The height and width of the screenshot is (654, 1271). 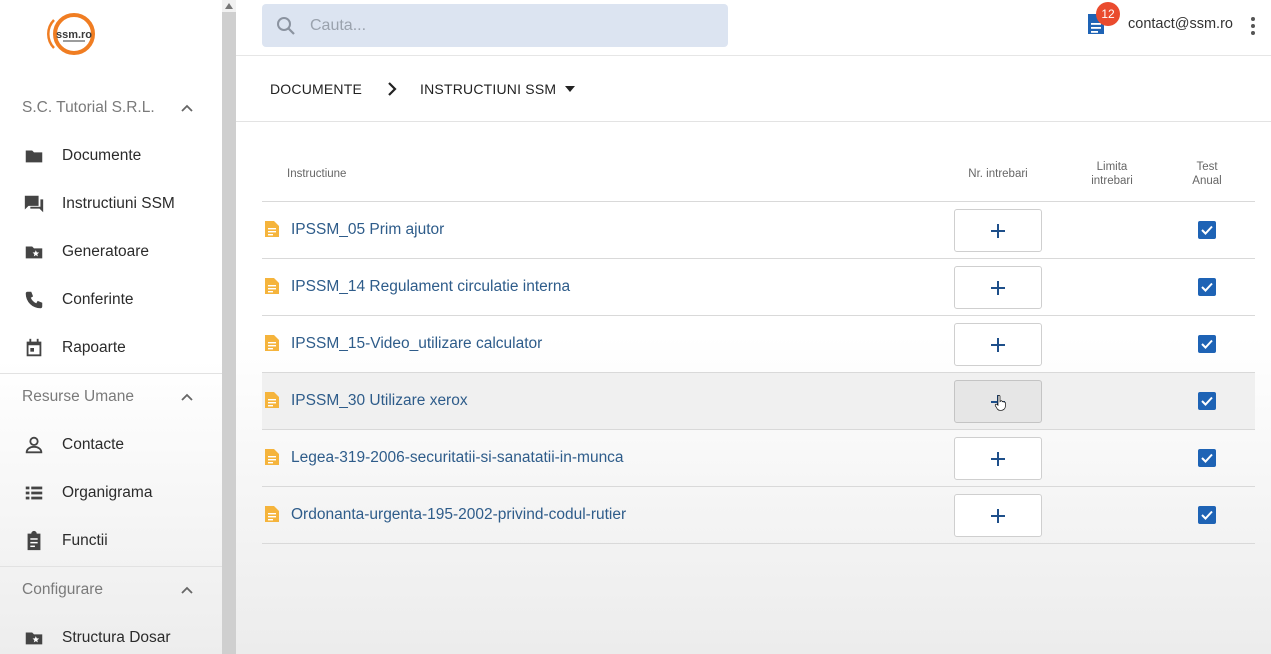 I want to click on sidebar-item-label: Rapoarte, so click(x=94, y=347).